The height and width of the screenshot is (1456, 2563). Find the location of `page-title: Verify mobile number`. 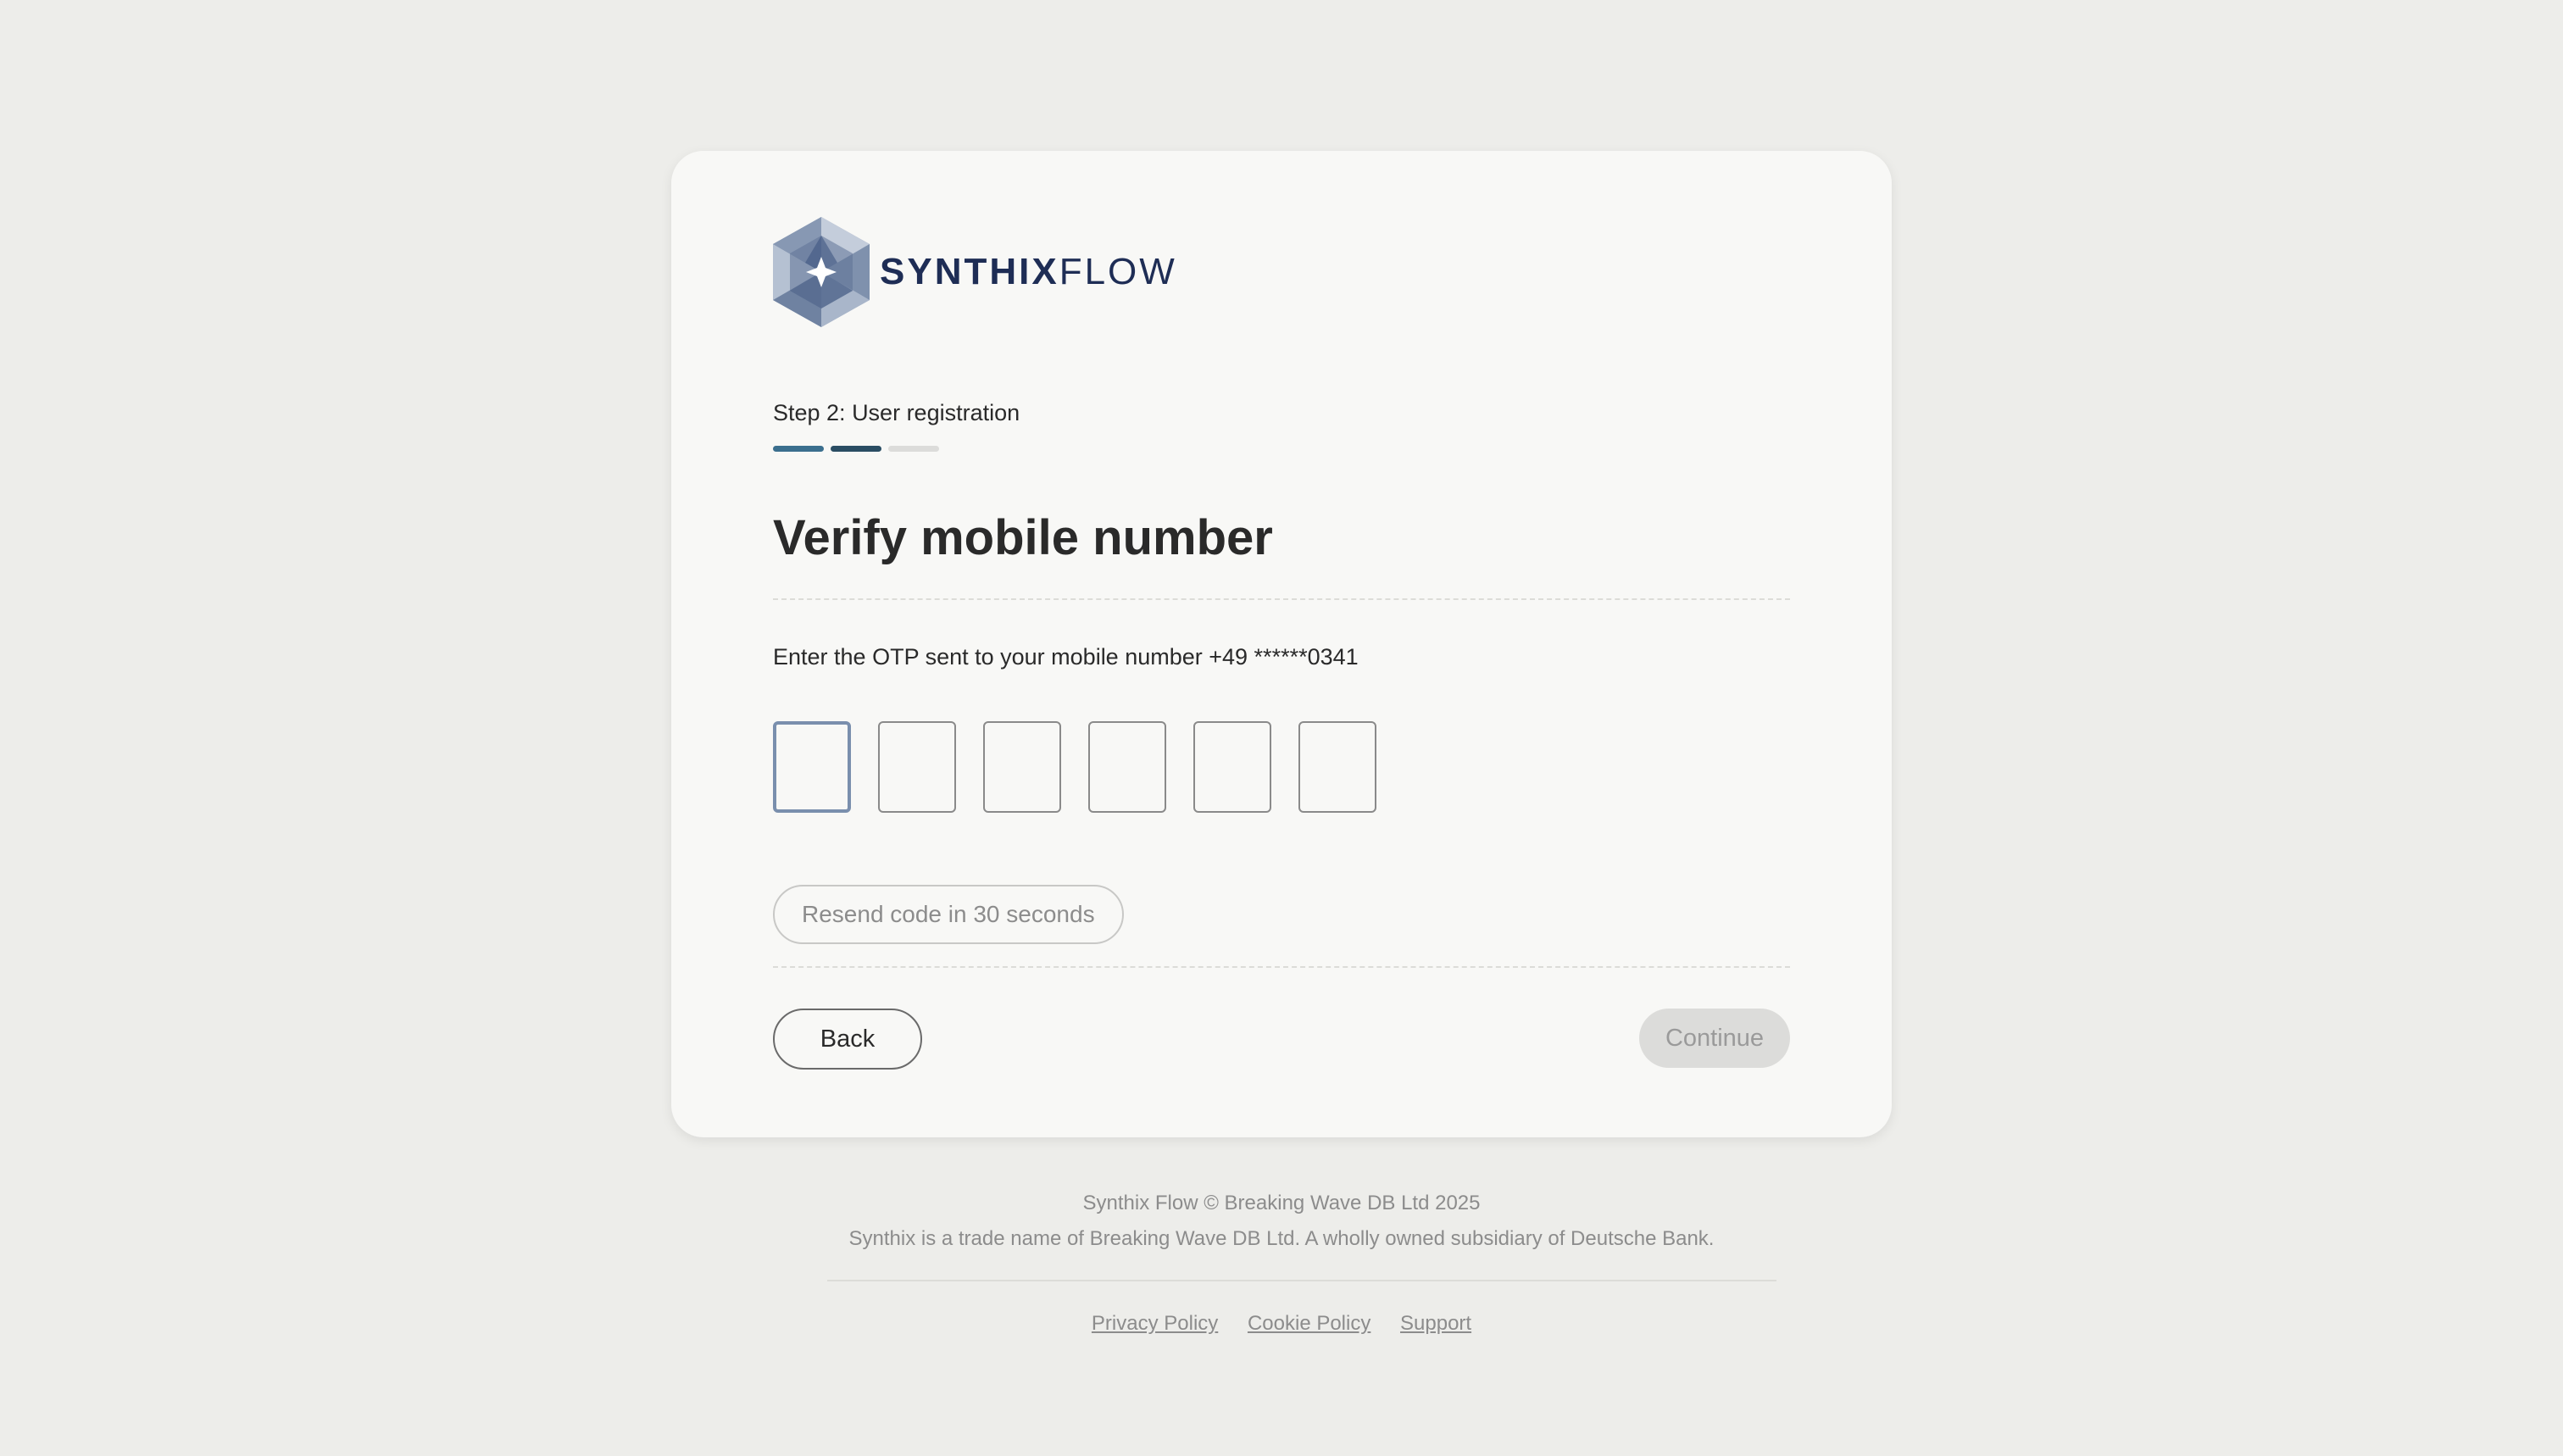

page-title: Verify mobile number is located at coordinates (1023, 537).